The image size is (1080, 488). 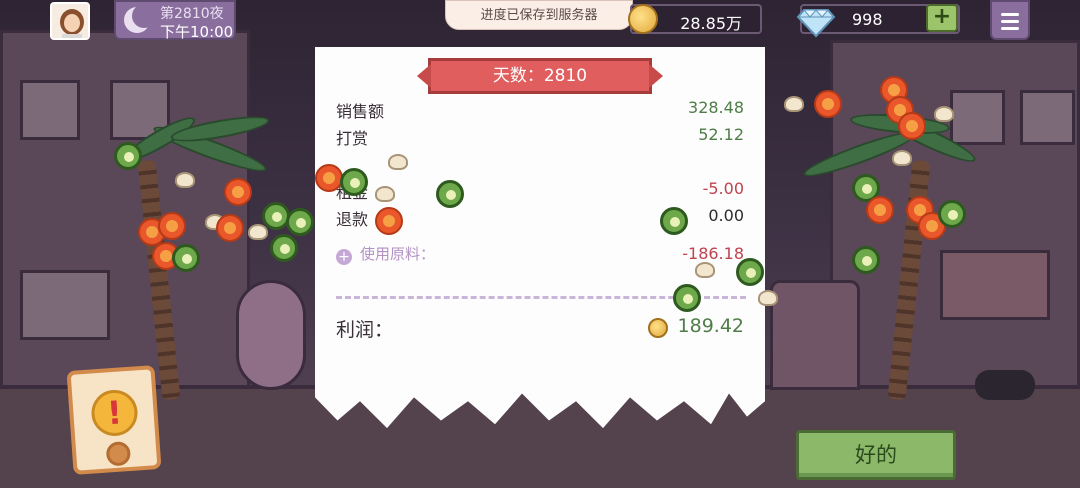 I want to click on clock-time: 下午10:00, so click(x=197, y=32).